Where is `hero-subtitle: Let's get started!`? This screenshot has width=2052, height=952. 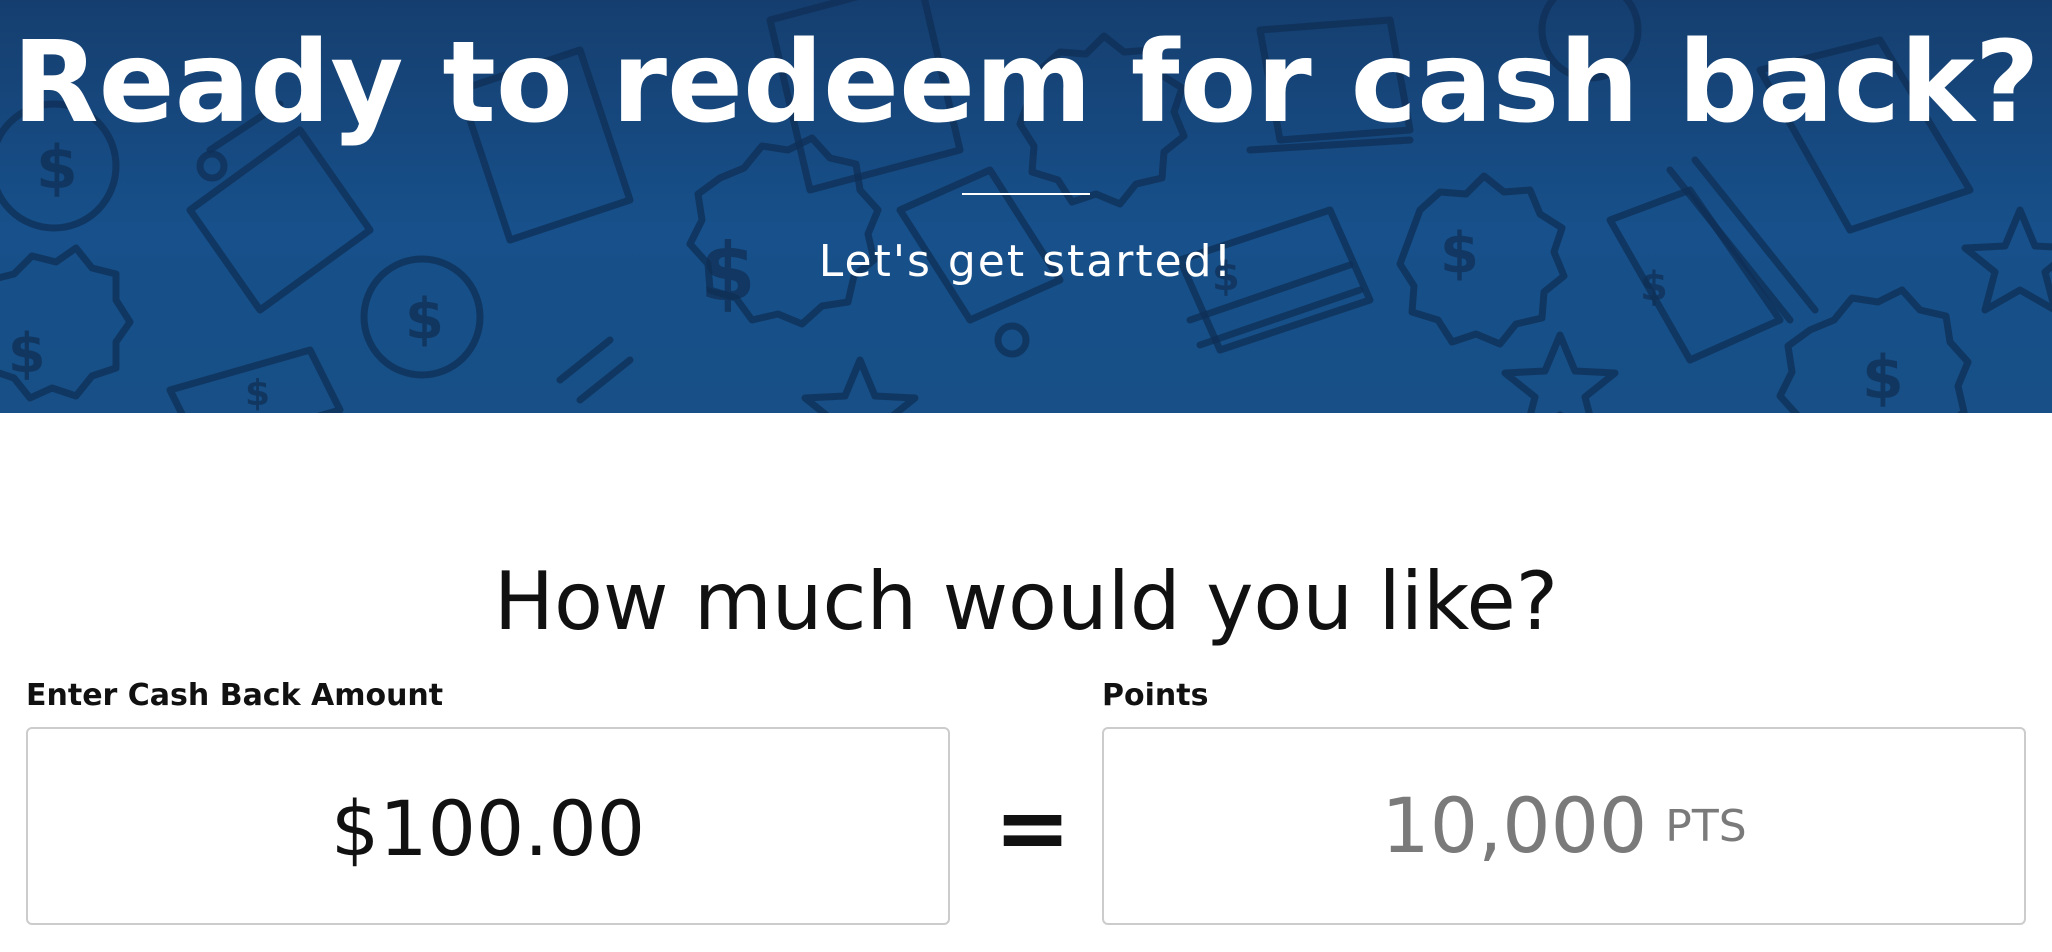
hero-subtitle: Let's get started! is located at coordinates (1026, 261).